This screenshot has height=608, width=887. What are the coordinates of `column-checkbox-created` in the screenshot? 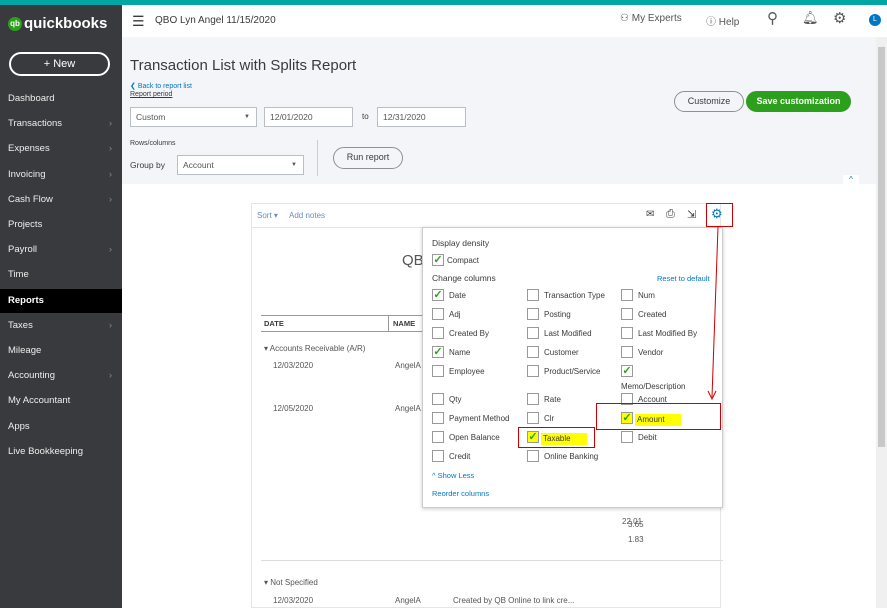 It's located at (627, 314).